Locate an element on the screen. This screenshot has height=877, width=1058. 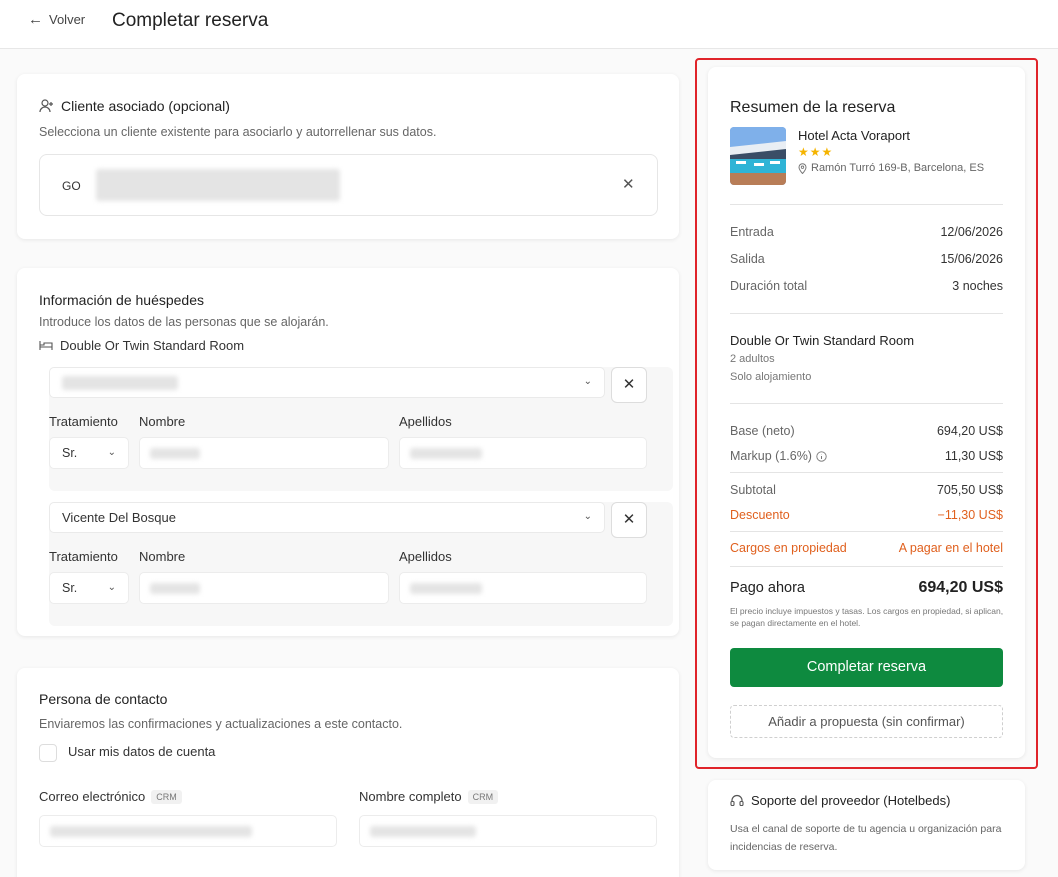
back-button: ← Volver is located at coordinates (56, 19).